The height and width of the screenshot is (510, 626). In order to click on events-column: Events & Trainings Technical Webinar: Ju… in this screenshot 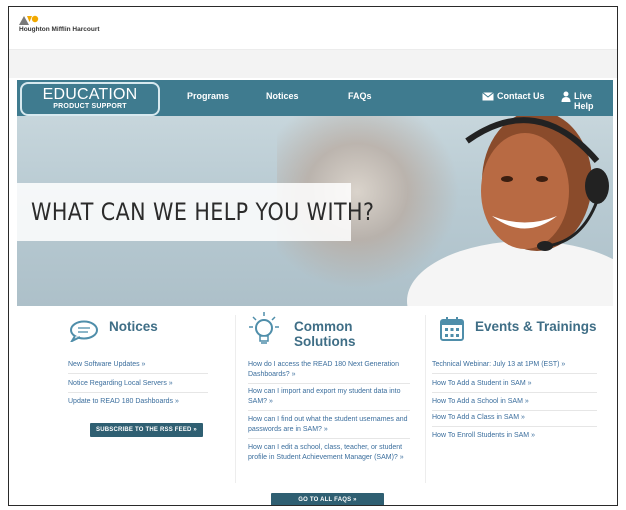, I will do `click(520, 406)`.